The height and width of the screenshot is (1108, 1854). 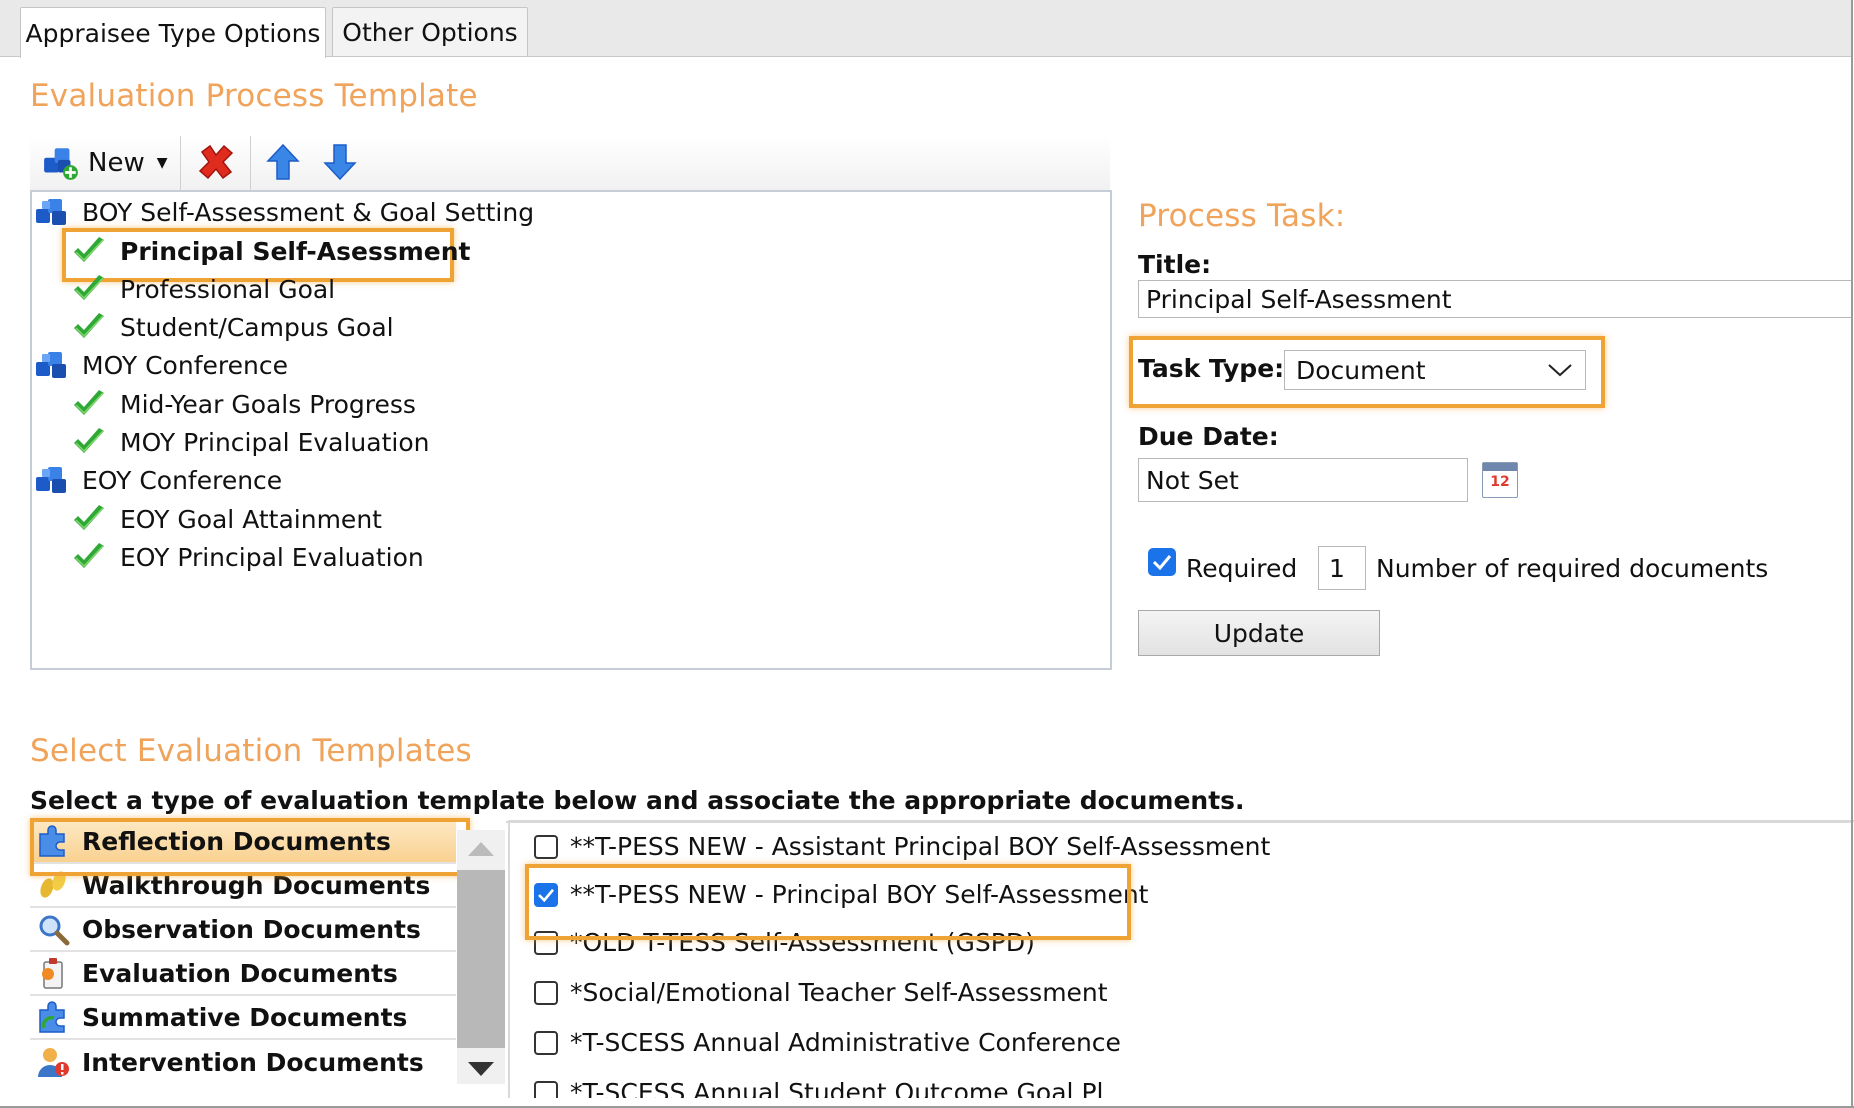 What do you see at coordinates (481, 849) in the screenshot?
I see `scroll-up-arrow-icon` at bounding box center [481, 849].